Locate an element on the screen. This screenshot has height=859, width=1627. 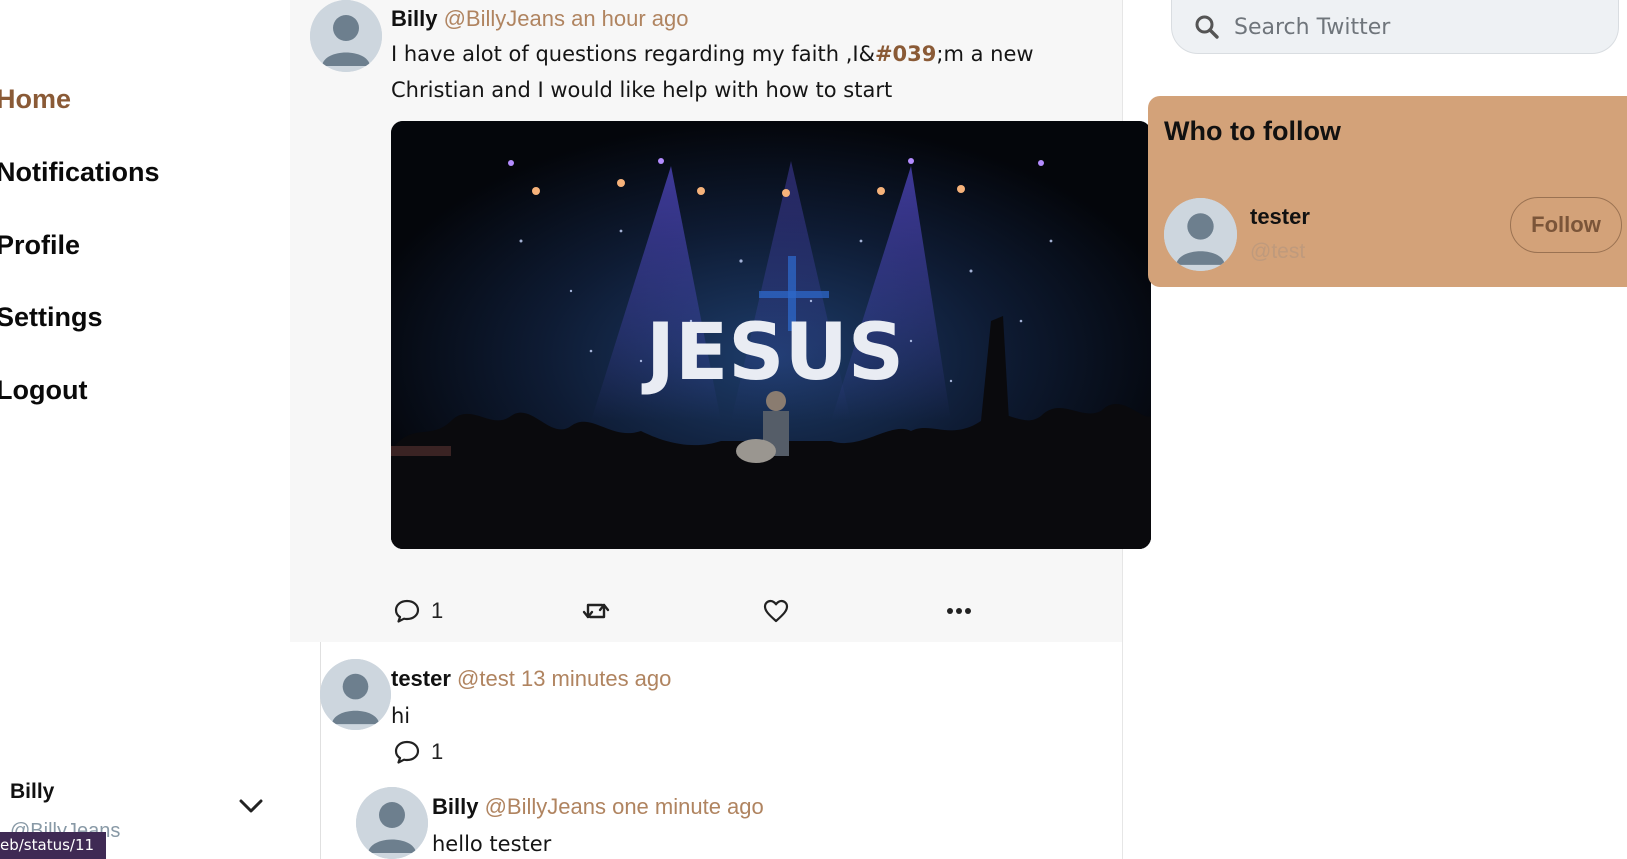
panel-title: Who to follow is located at coordinates (1252, 131).